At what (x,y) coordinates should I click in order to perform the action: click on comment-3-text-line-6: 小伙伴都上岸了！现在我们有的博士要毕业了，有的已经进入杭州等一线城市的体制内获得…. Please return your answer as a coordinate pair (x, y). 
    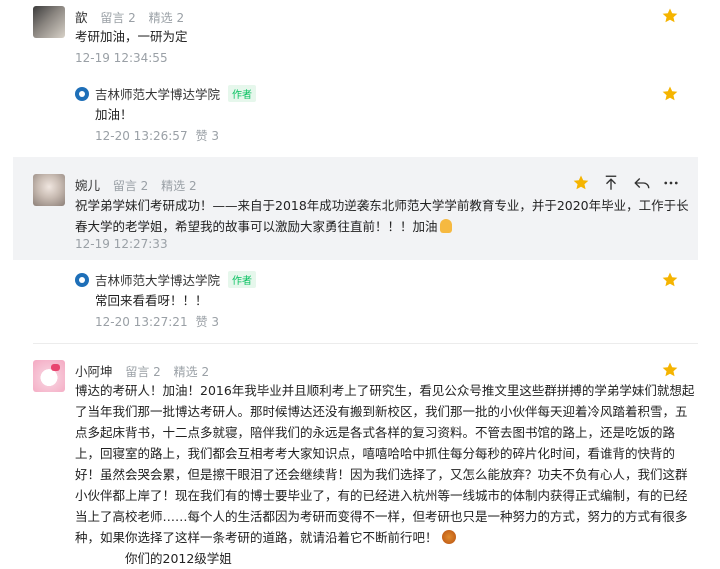
    Looking at the image, I should click on (381, 495).